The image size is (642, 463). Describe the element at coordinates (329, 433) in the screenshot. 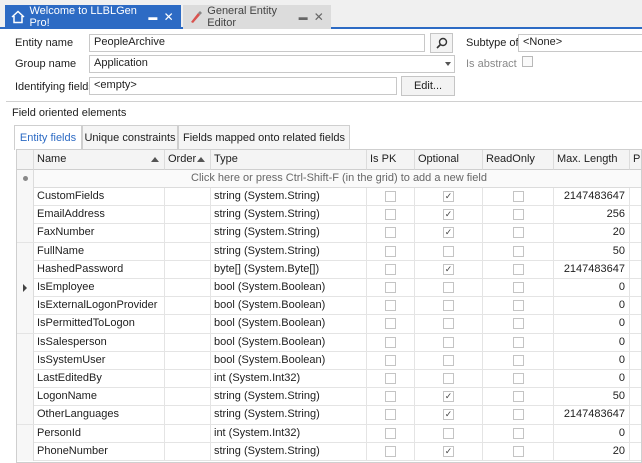

I see `table-row: PersonId int (System.Int32) 0` at that location.